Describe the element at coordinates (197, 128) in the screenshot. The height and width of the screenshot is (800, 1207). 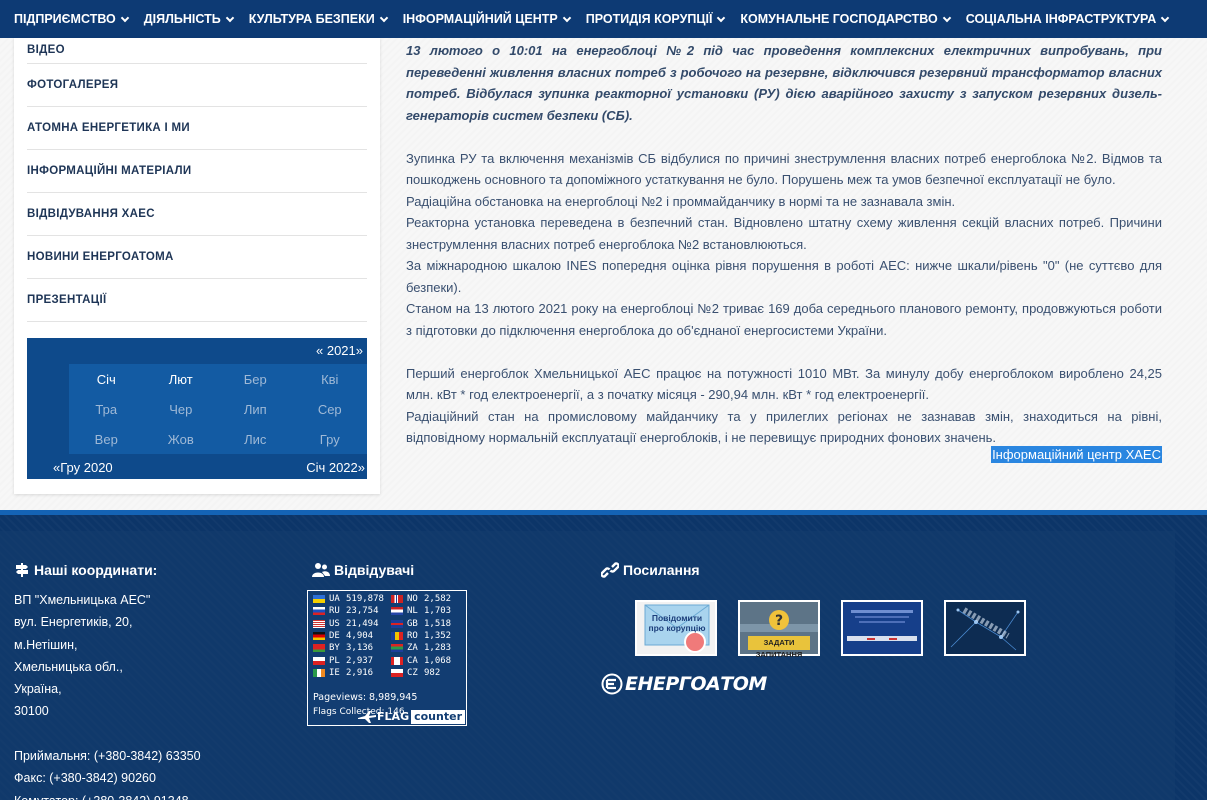
I see `sidebar-item-nuclear-energy: АТОМНА ЕНЕРГЕТИКА І МИ` at that location.